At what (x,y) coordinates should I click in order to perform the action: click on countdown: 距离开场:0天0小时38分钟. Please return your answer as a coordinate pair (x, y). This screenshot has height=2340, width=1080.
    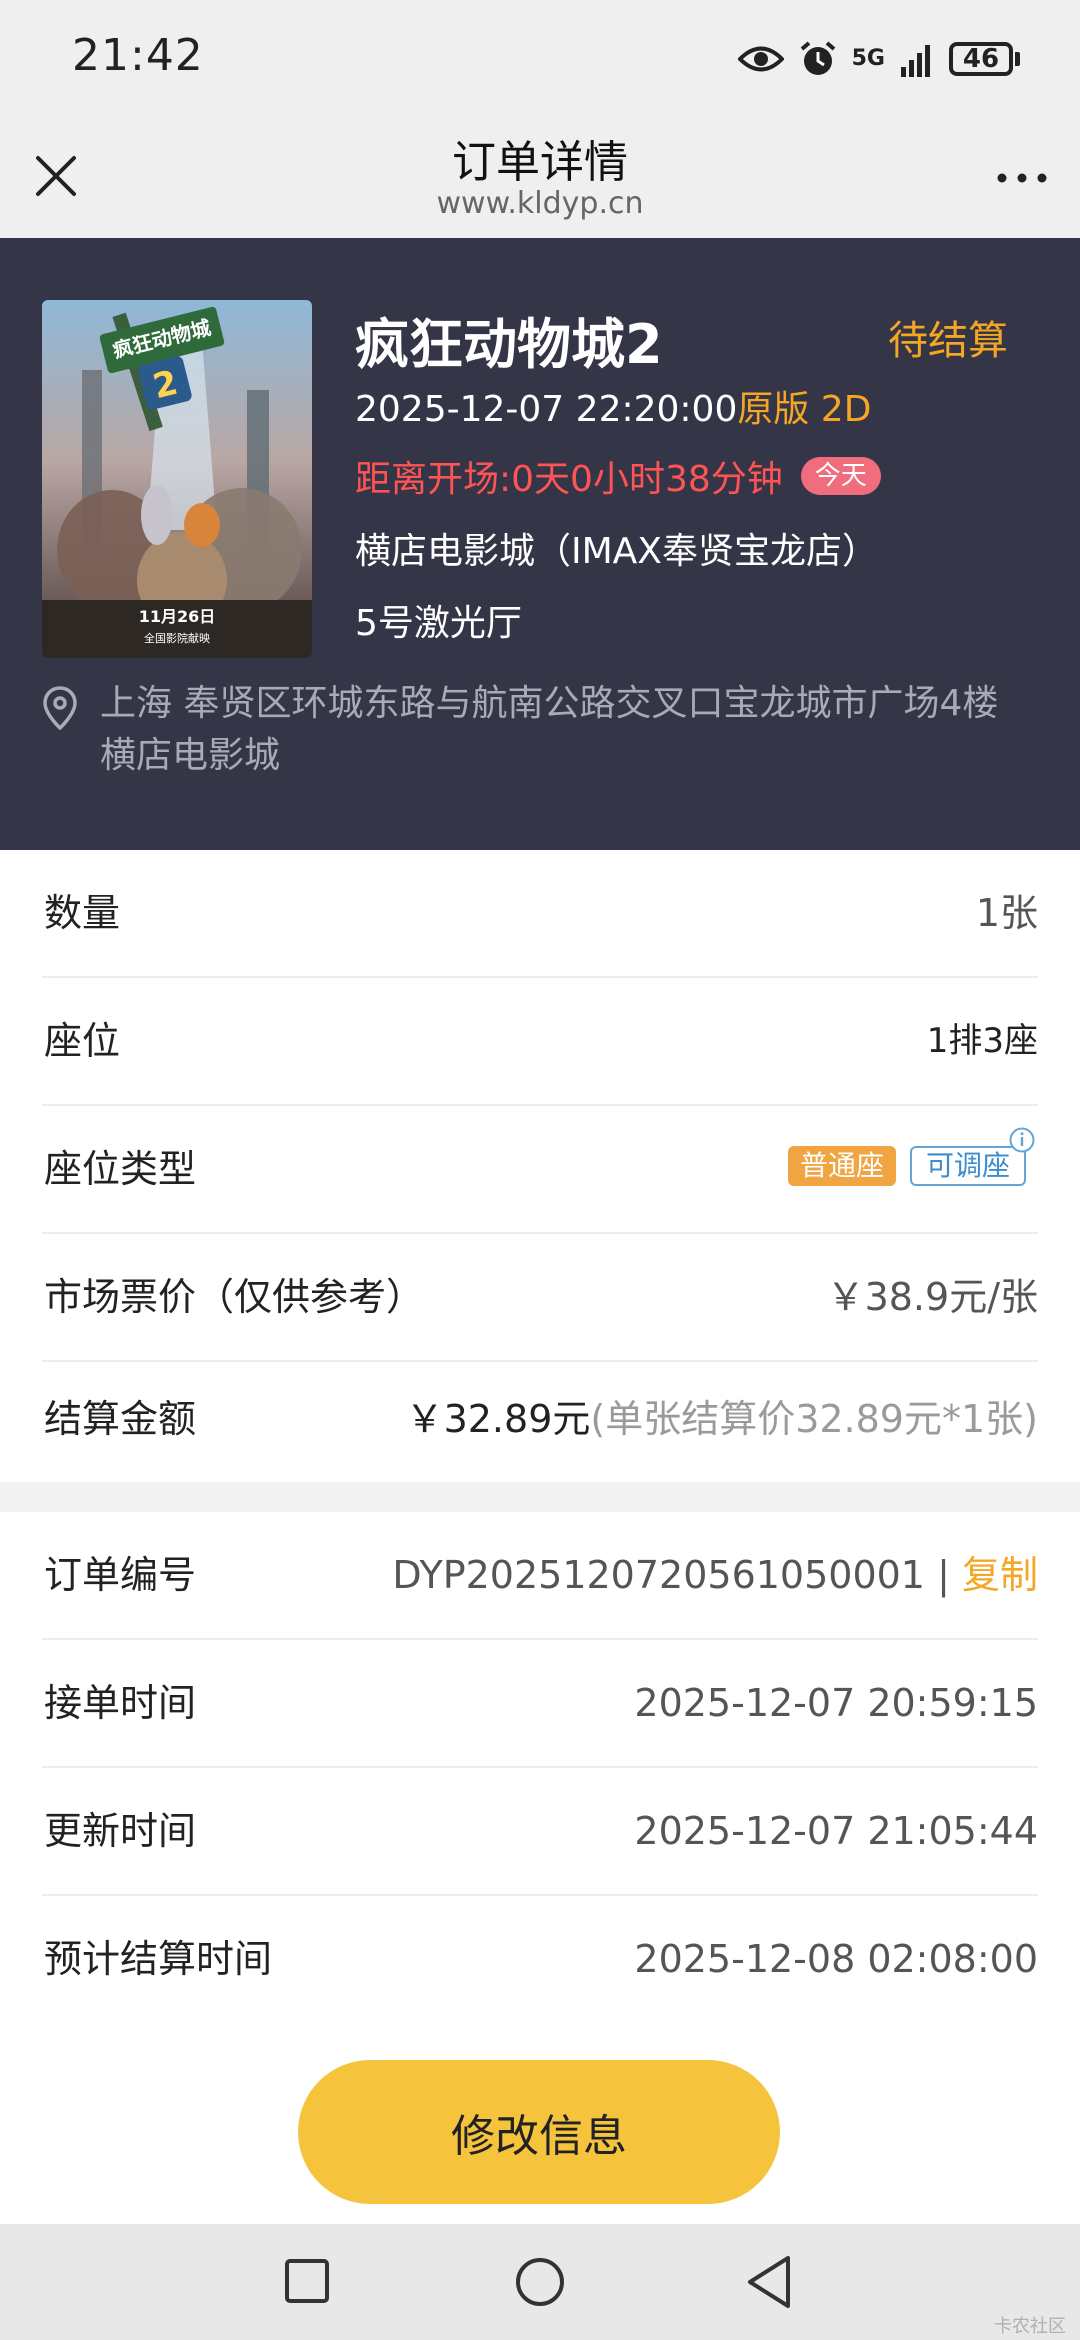
    Looking at the image, I should click on (569, 479).